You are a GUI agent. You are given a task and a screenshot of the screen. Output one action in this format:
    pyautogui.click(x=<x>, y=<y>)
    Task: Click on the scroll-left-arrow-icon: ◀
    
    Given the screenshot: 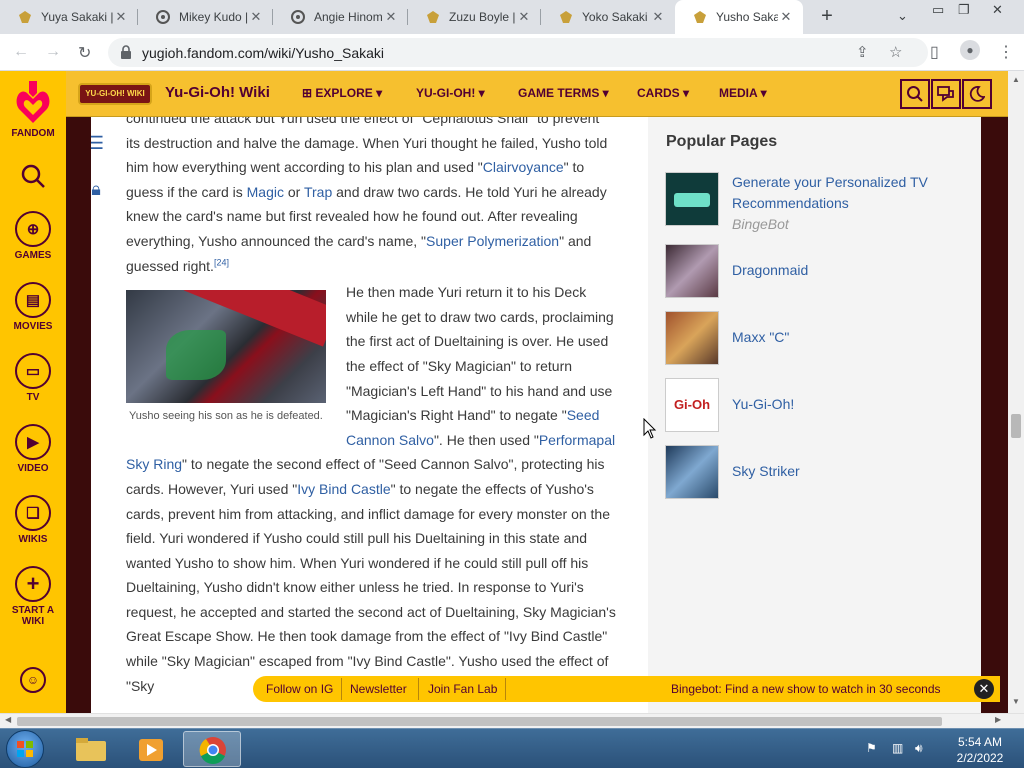 What is the action you would take?
    pyautogui.click(x=8, y=719)
    